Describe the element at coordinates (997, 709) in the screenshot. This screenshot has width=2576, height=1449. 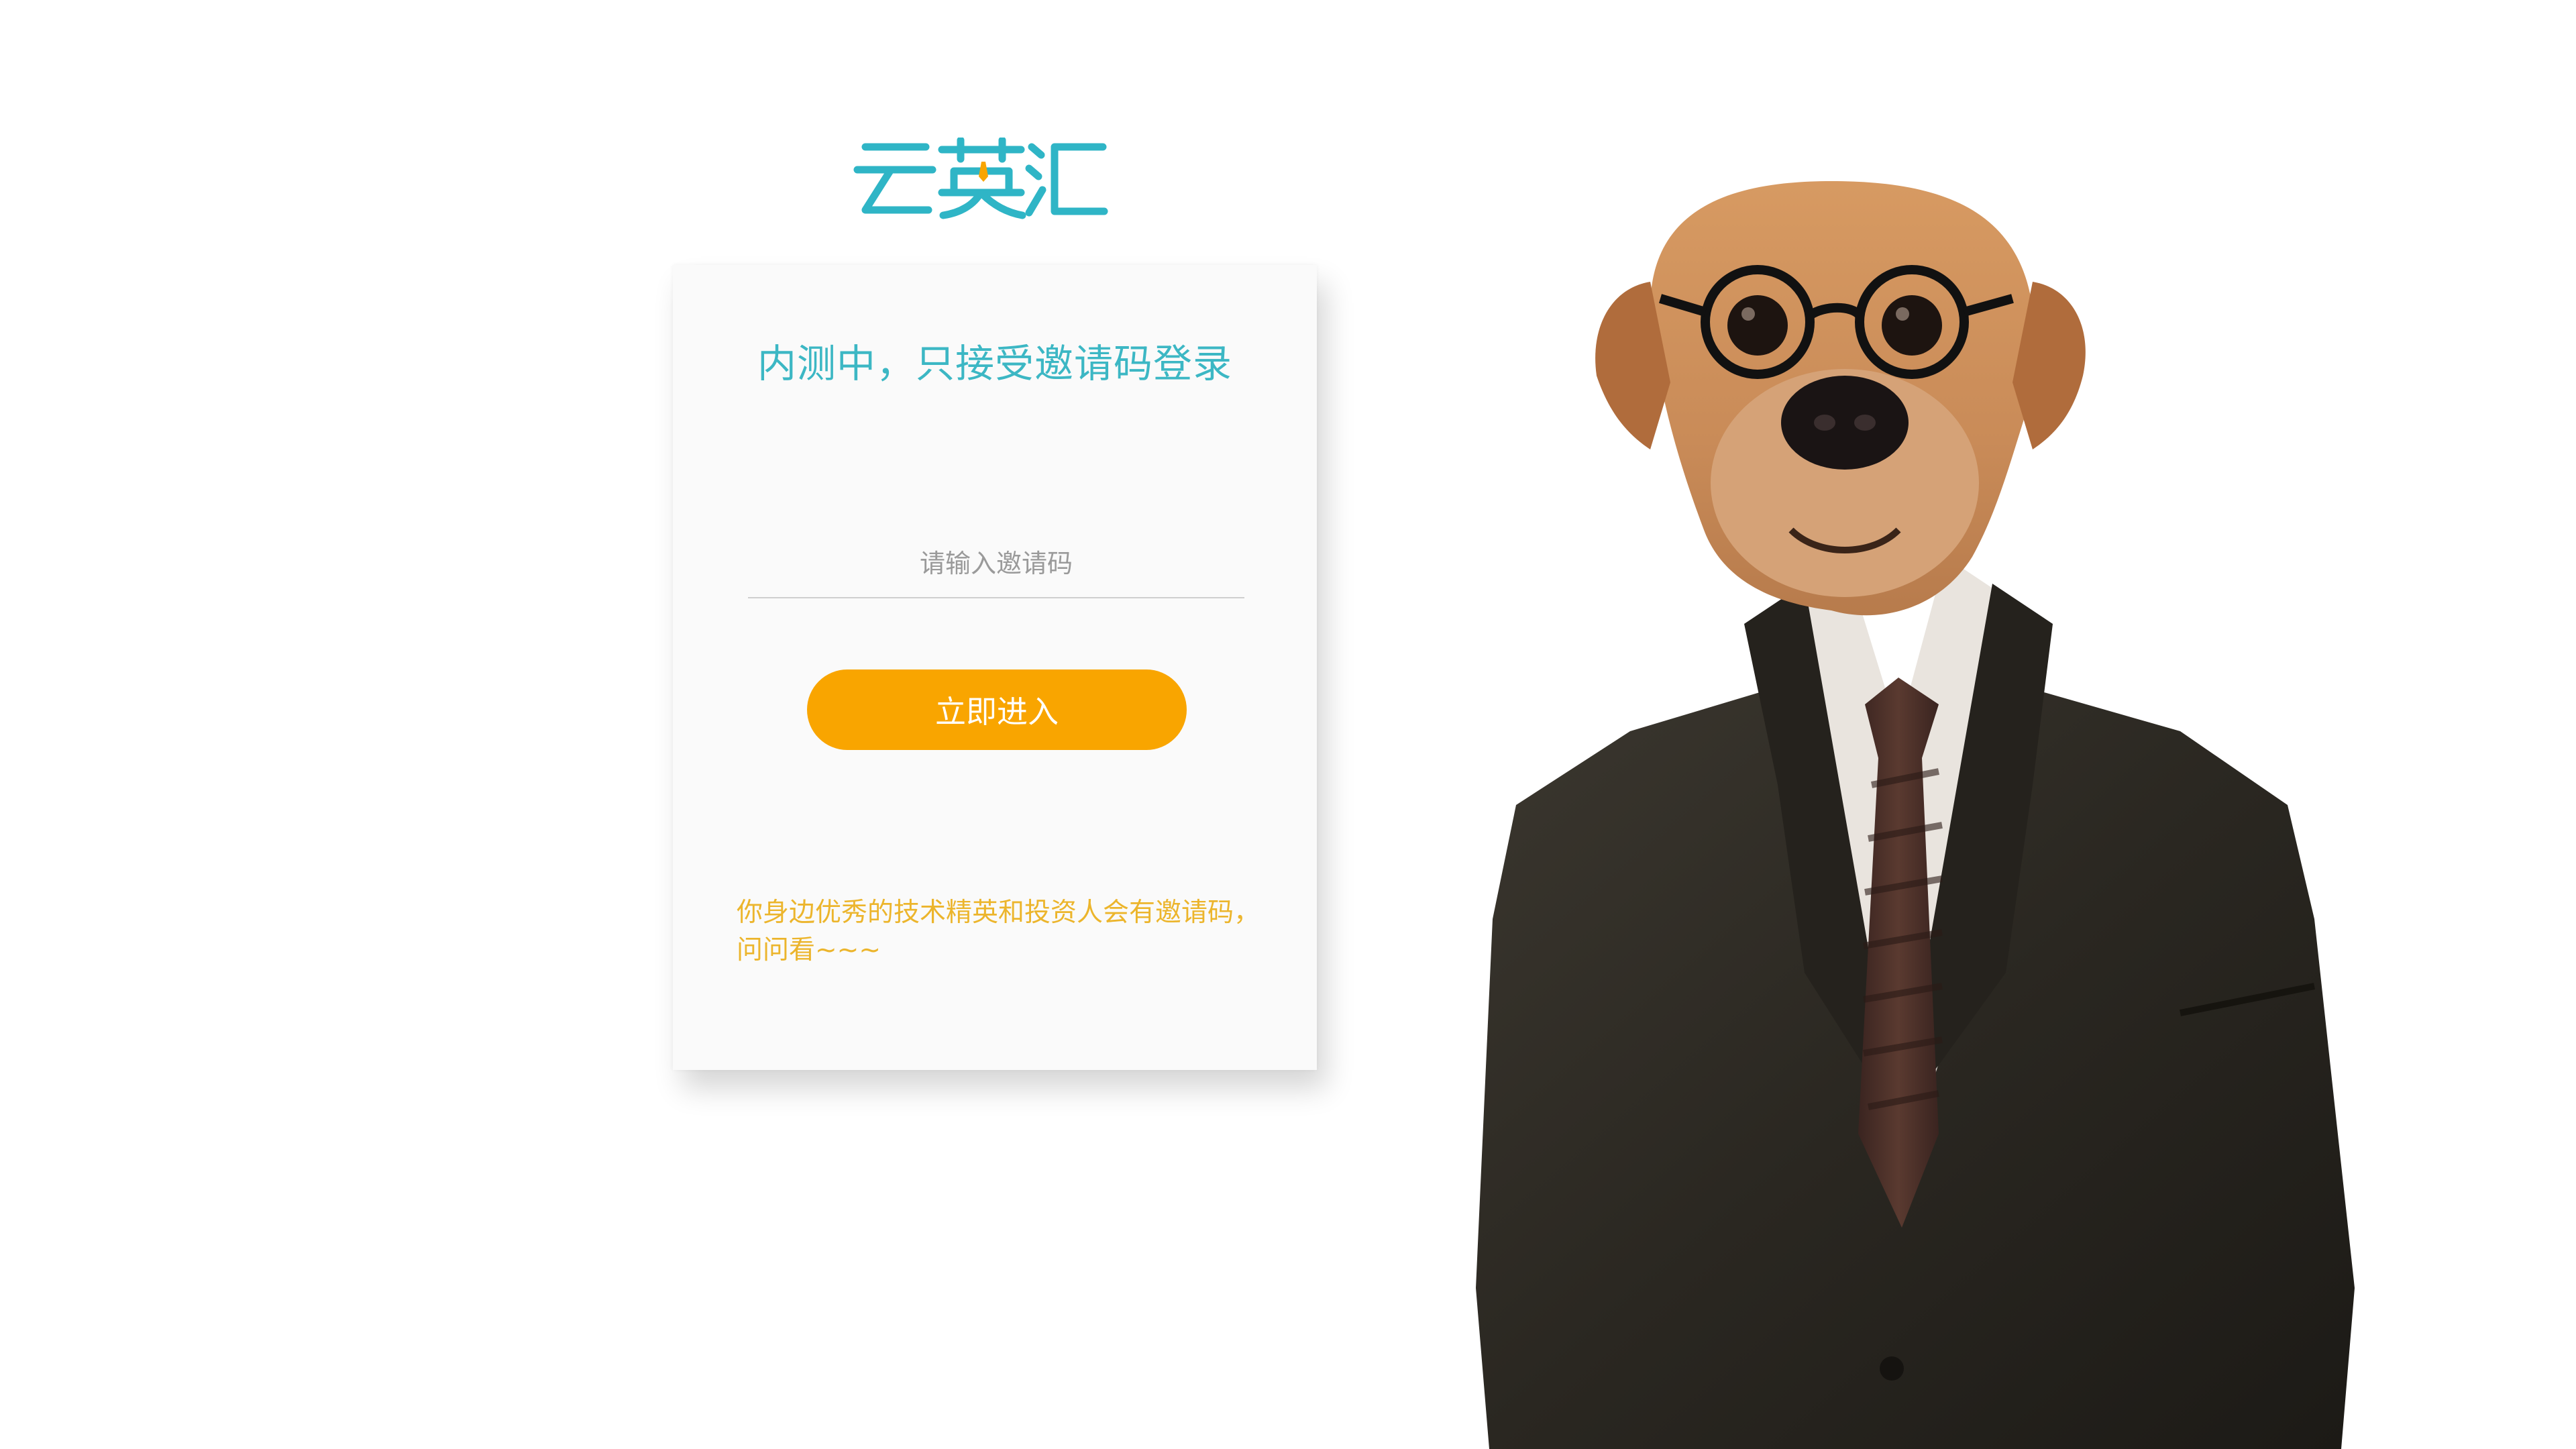
I see `enter-button: 立即进入` at that location.